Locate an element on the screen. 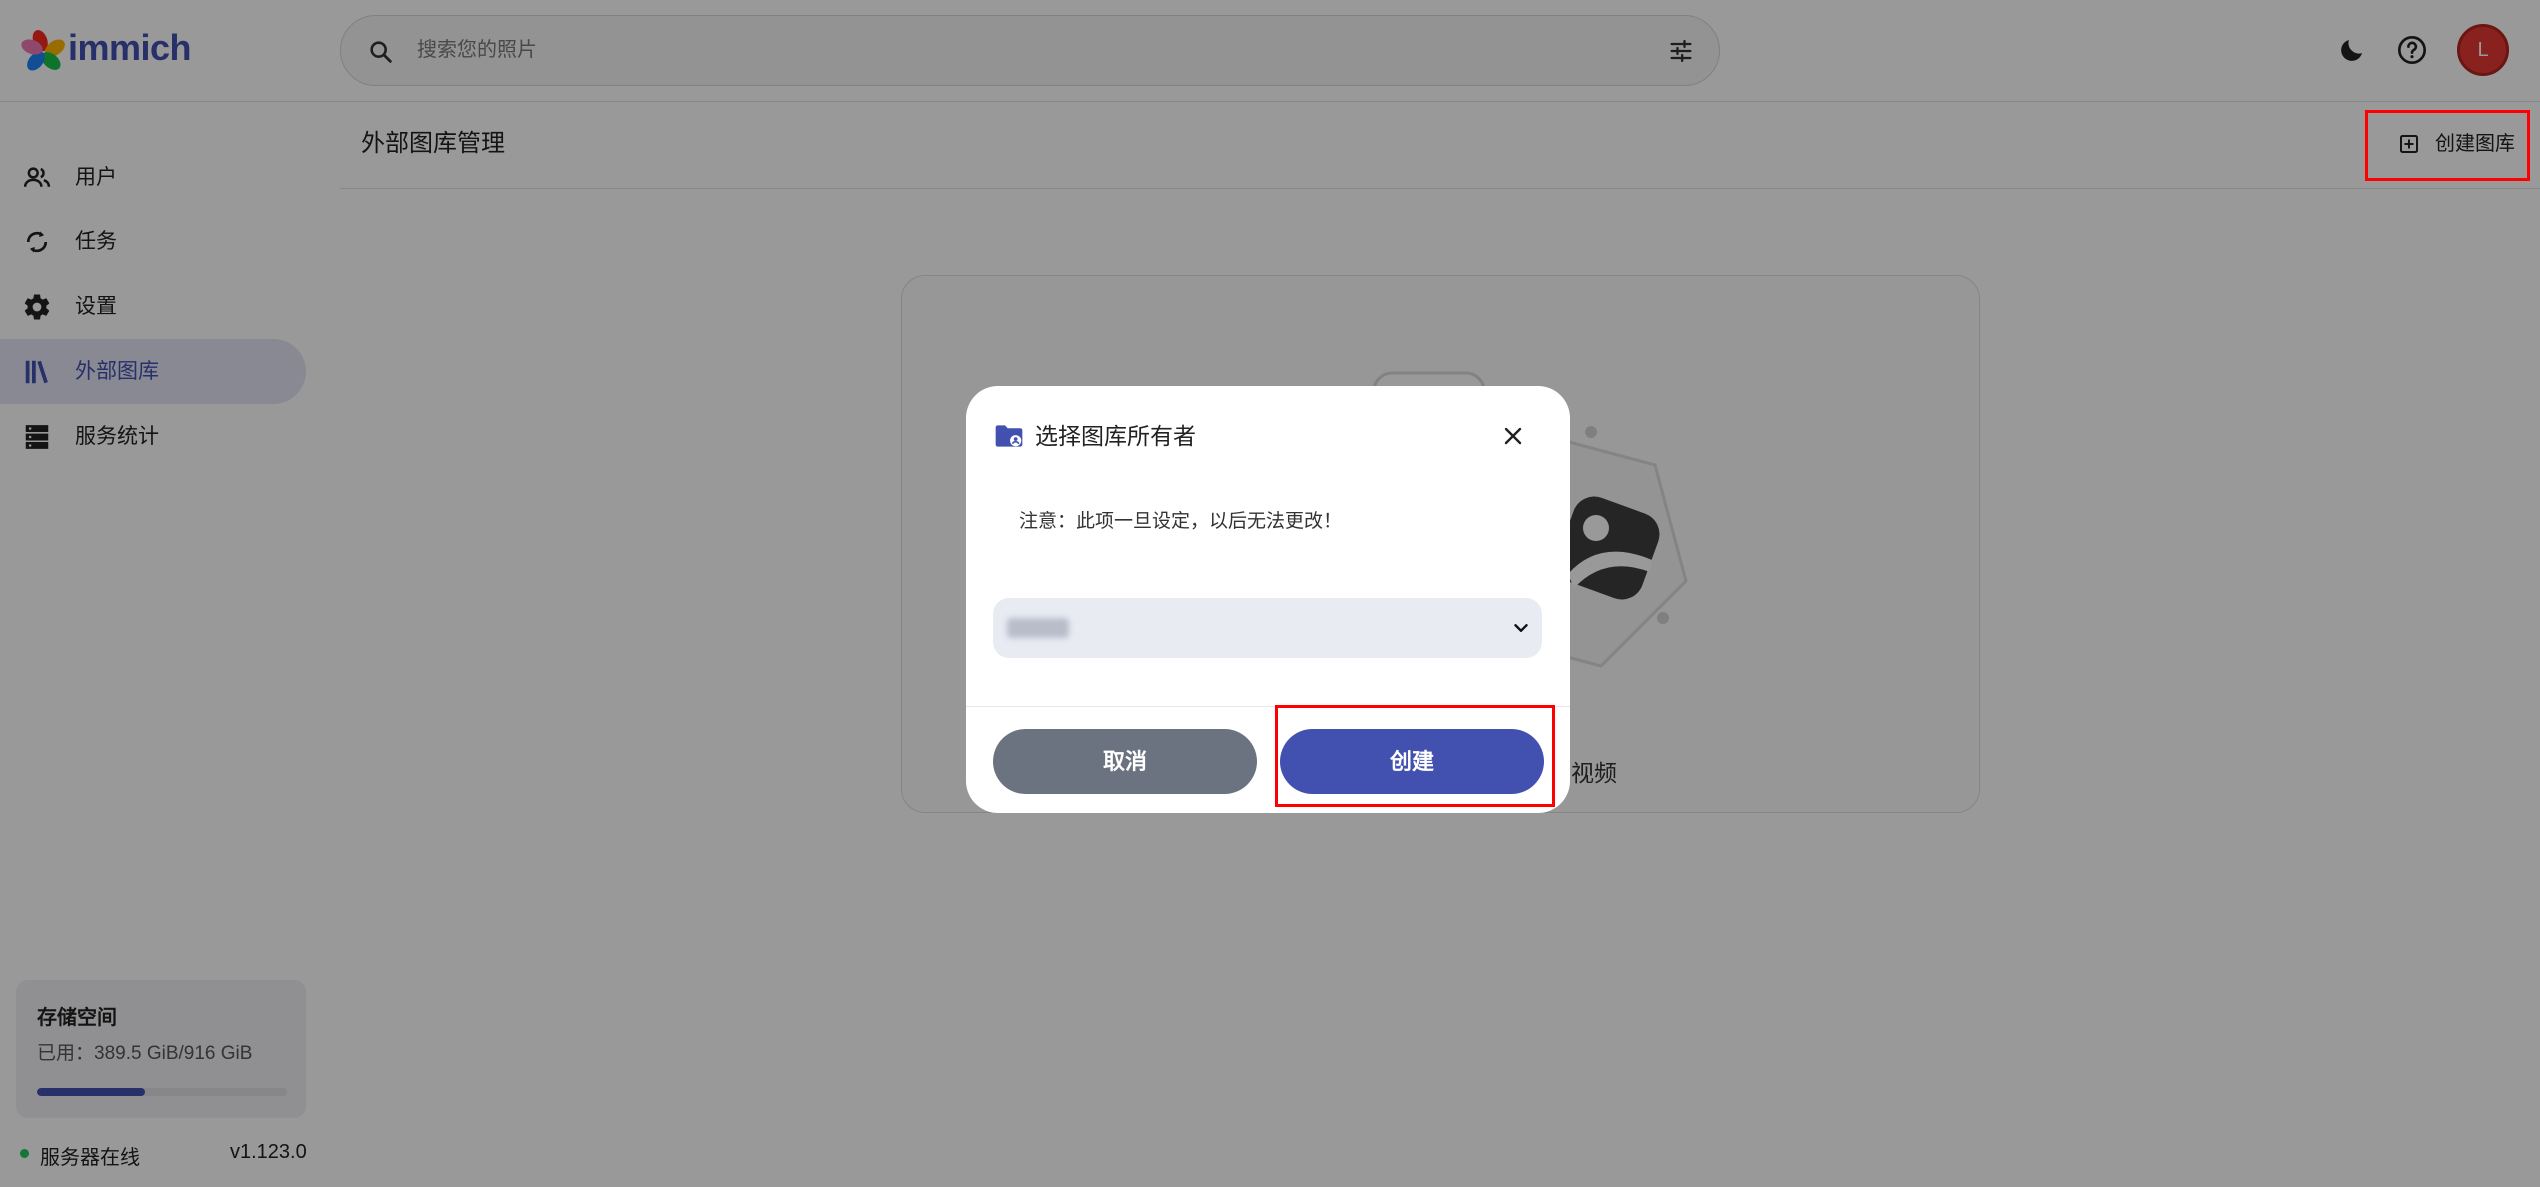 The width and height of the screenshot is (2540, 1187). close-icon is located at coordinates (1513, 436).